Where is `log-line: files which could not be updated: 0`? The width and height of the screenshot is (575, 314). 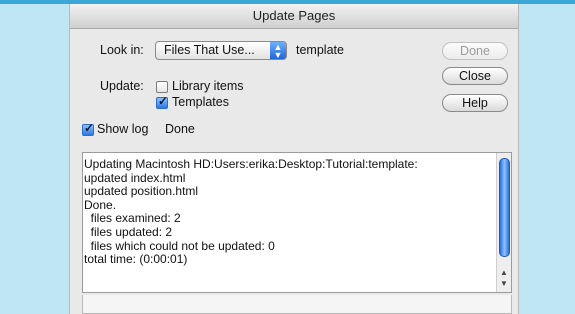 log-line: files which could not be updated: 0 is located at coordinates (179, 245).